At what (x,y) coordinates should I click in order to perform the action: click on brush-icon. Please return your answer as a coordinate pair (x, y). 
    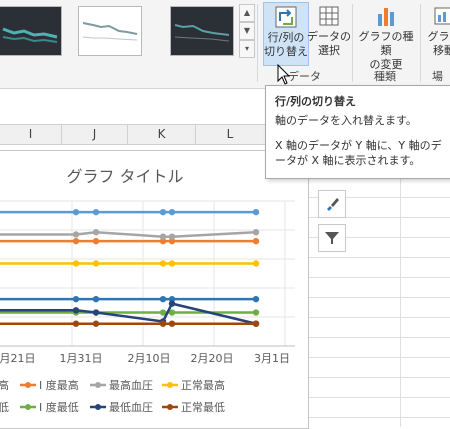
    Looking at the image, I should click on (333, 204).